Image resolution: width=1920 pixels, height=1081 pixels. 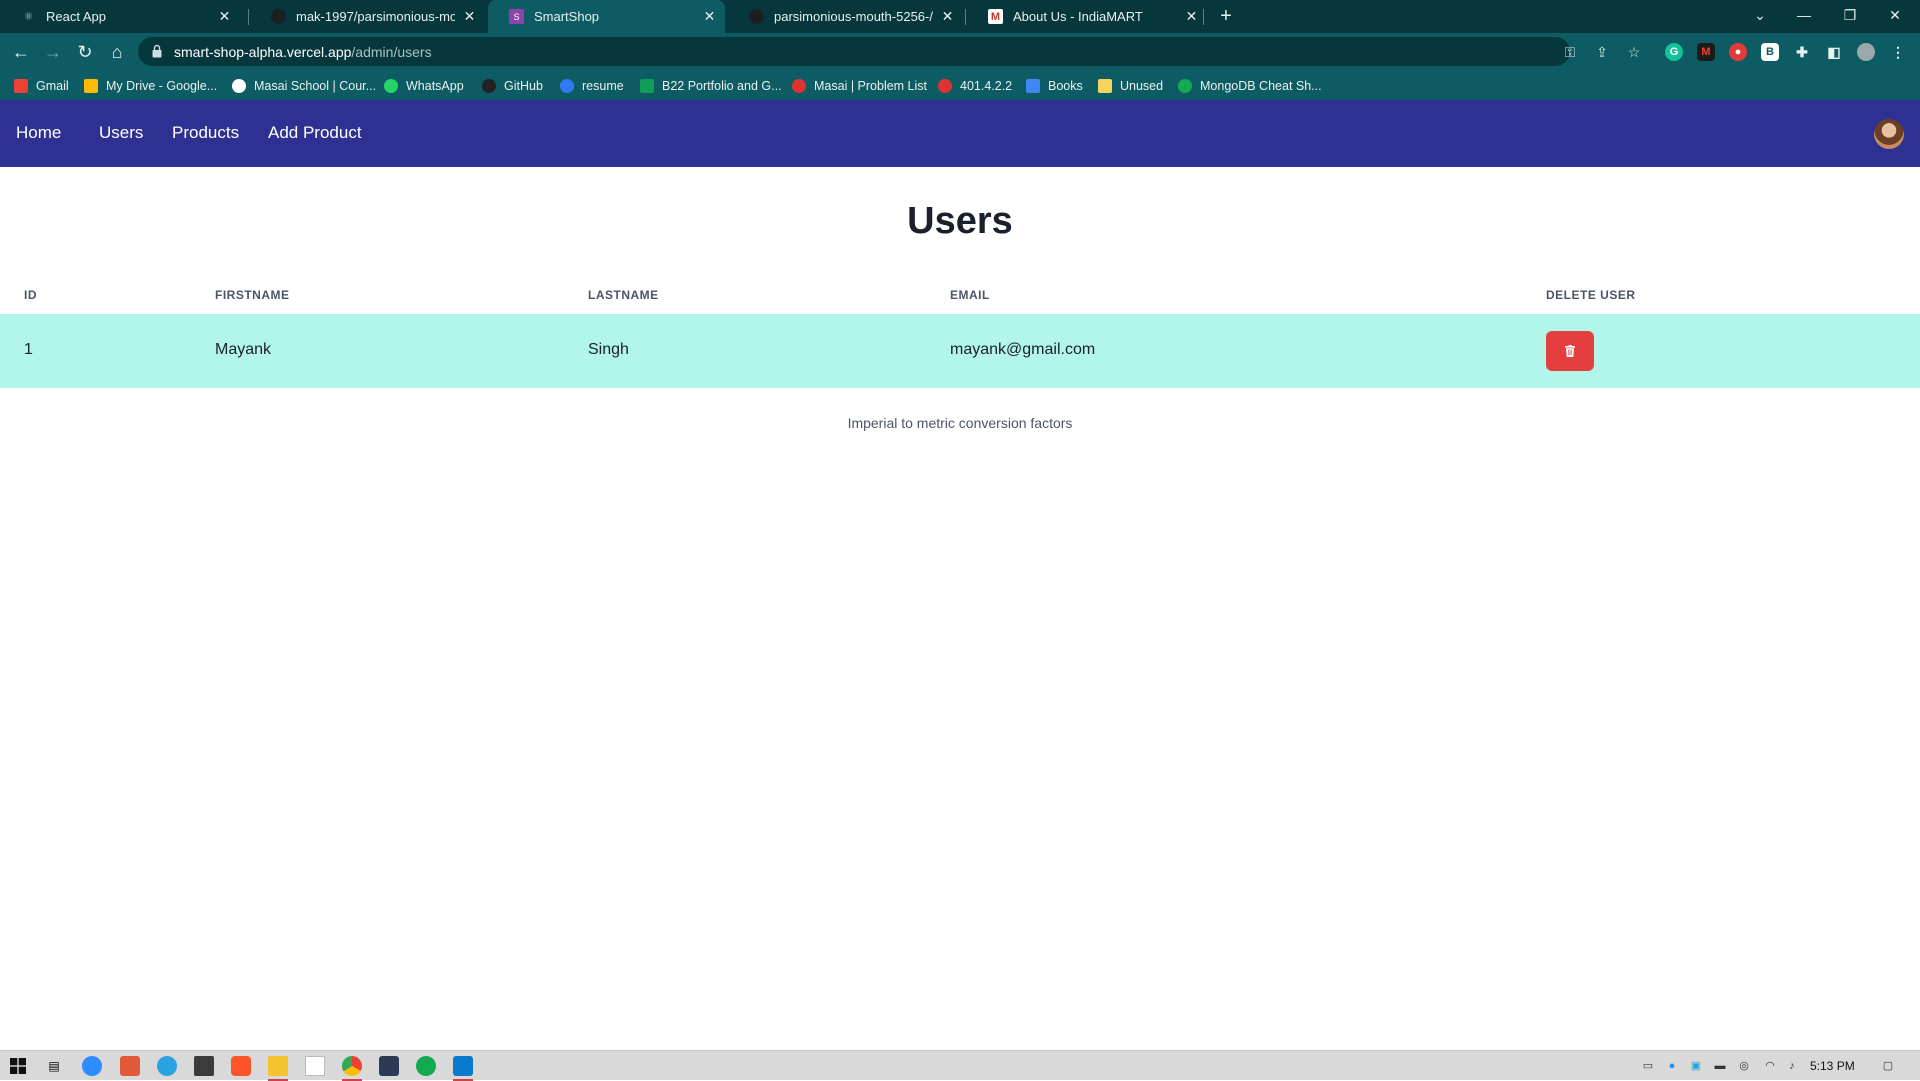 What do you see at coordinates (391, 85) in the screenshot?
I see `whatsapp-icon` at bounding box center [391, 85].